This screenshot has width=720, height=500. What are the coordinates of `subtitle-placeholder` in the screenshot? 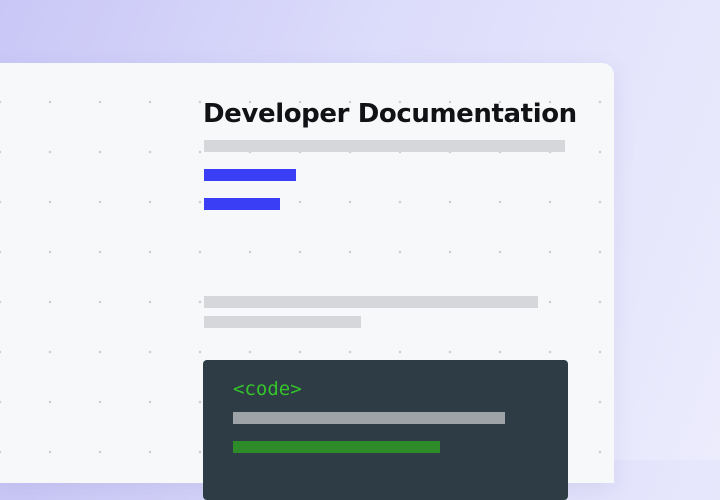 It's located at (384, 146).